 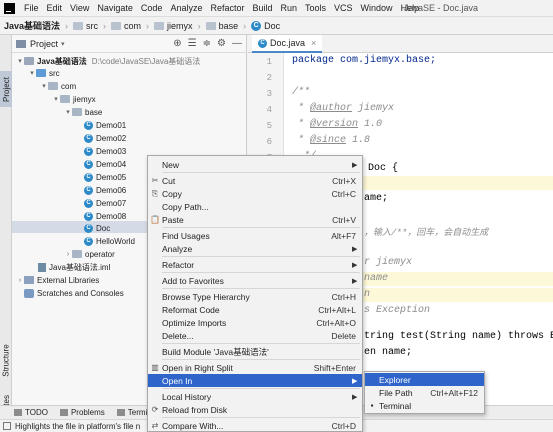 I want to click on menu-item-optimize-imports: Optimize Imports Ctrl+Alt+O, so click(x=255, y=322).